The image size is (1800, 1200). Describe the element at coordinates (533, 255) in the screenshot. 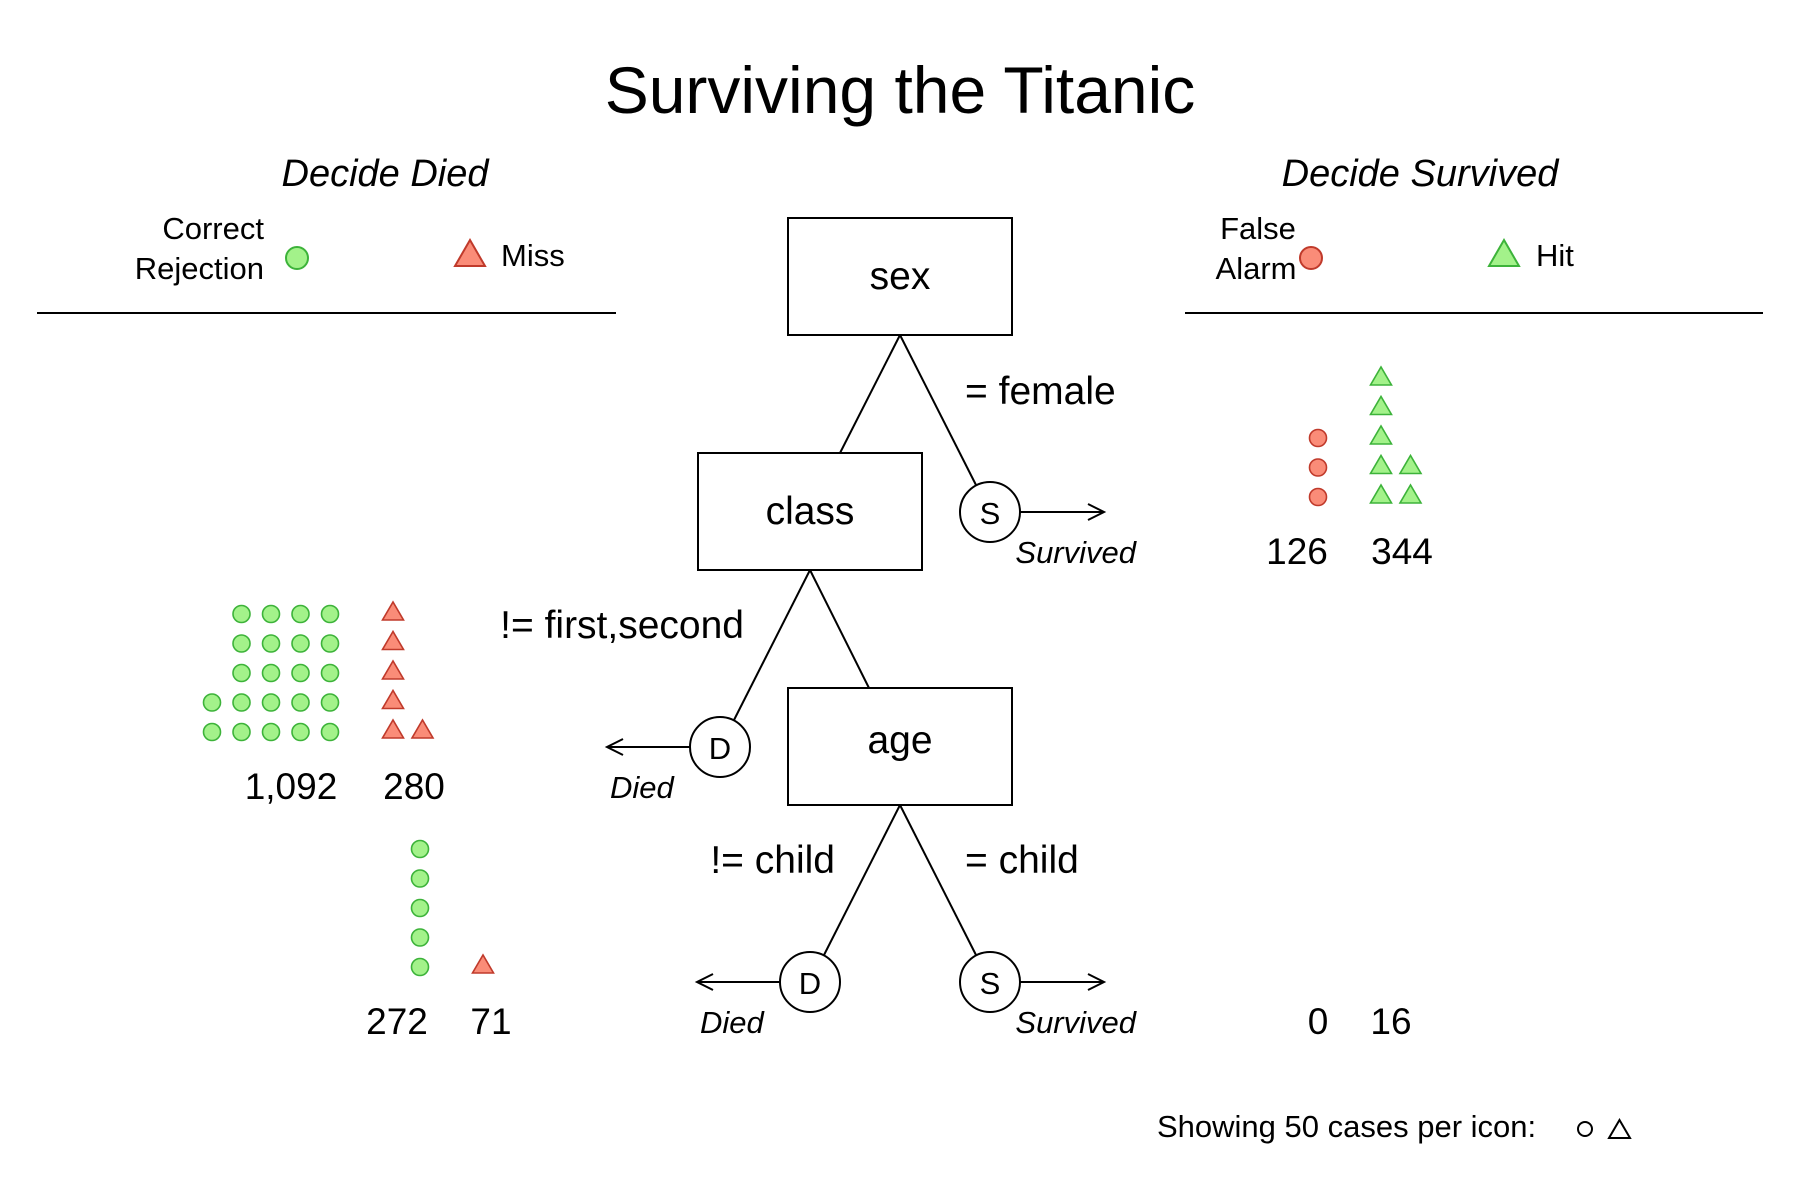

I see `legend-miss-label: Miss` at that location.